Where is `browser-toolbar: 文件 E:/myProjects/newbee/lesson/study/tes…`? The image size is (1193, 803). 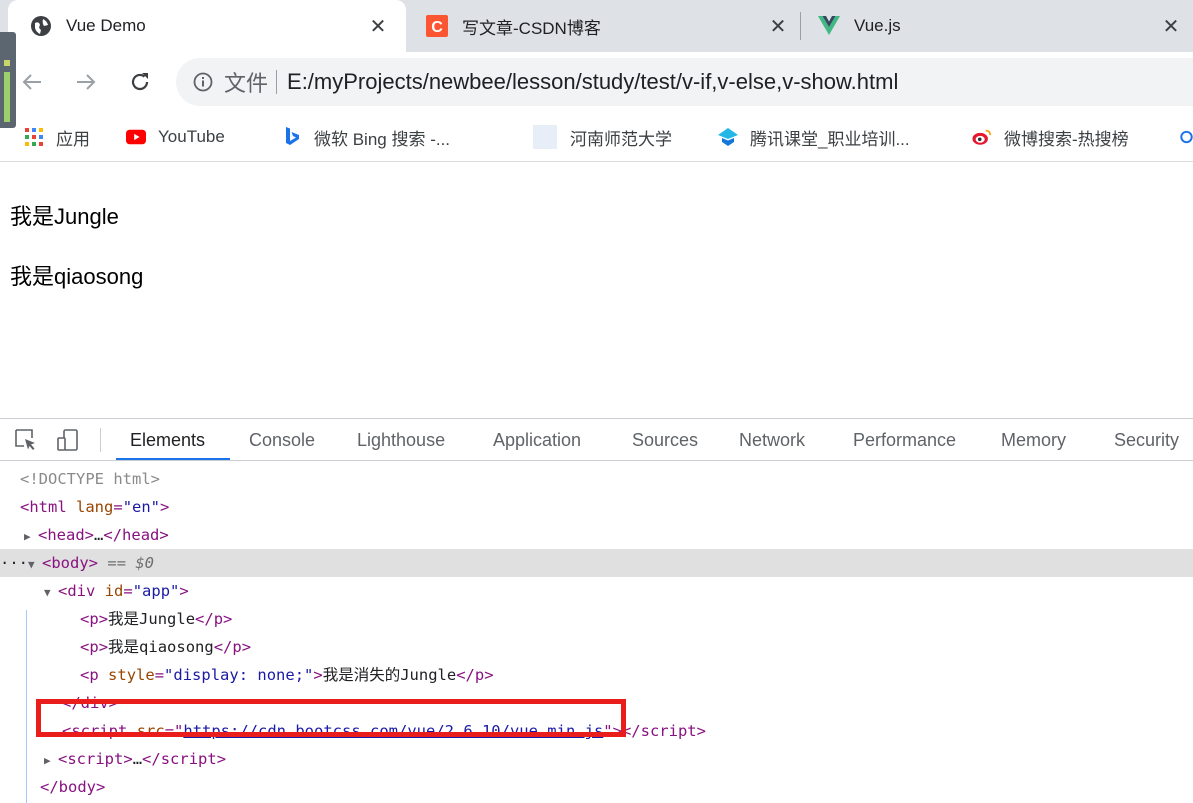 browser-toolbar: 文件 E:/myProjects/newbee/lesson/study/tes… is located at coordinates (596, 82).